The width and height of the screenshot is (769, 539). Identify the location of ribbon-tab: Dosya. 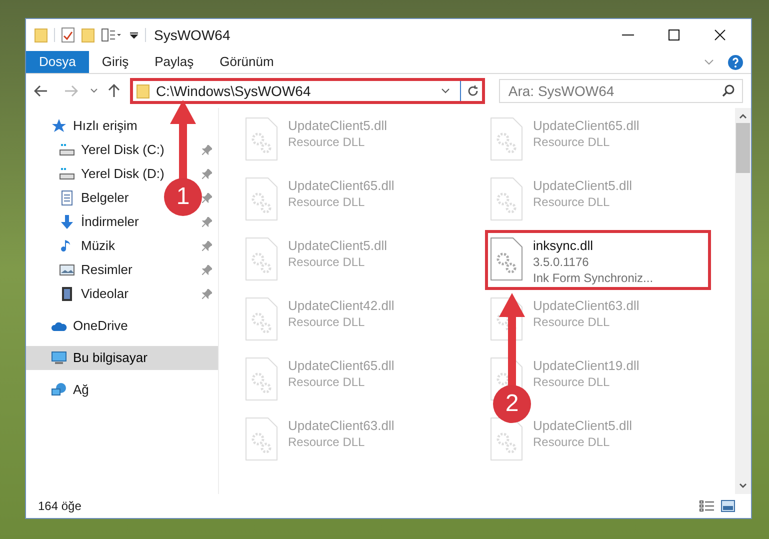
(57, 62).